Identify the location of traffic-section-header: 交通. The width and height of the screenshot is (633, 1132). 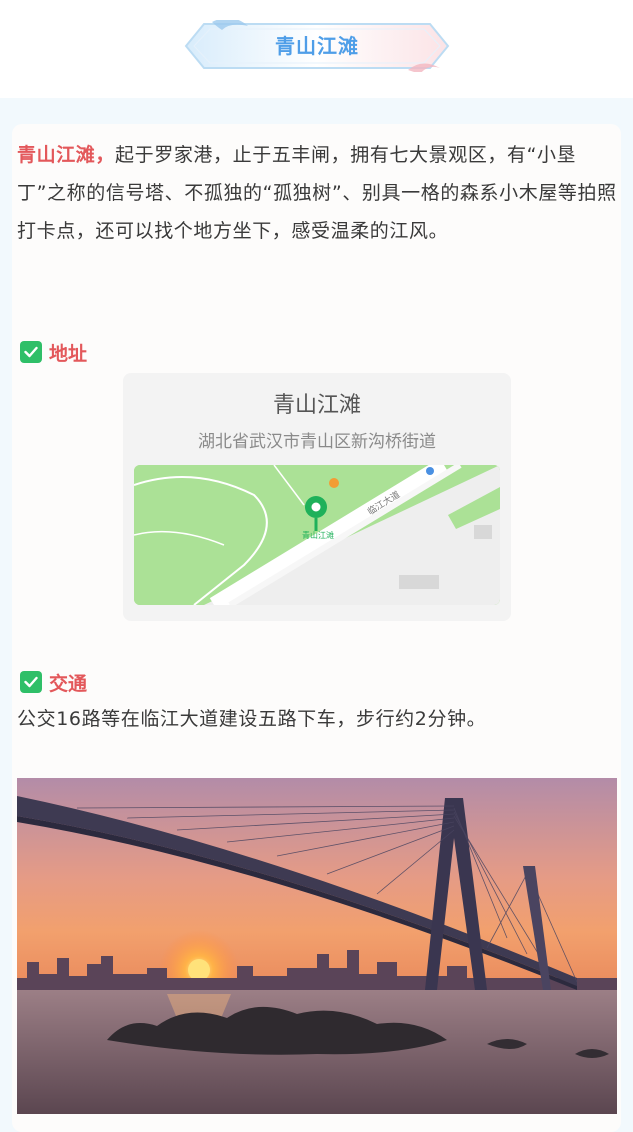
(53, 682).